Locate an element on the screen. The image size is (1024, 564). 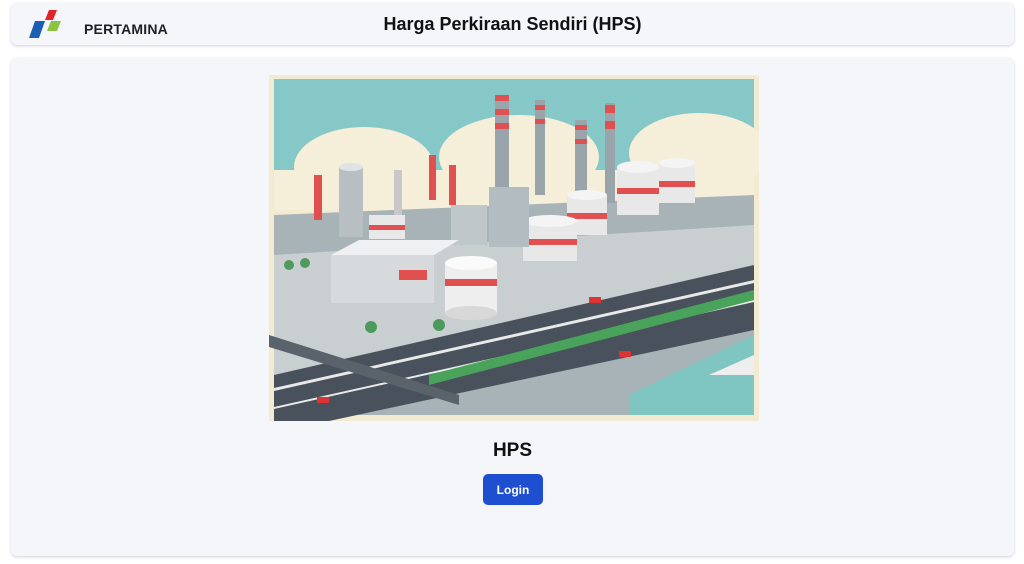
top-header: PERTAMINA Harga Perkiraan Sendiri (HPS) is located at coordinates (512, 24).